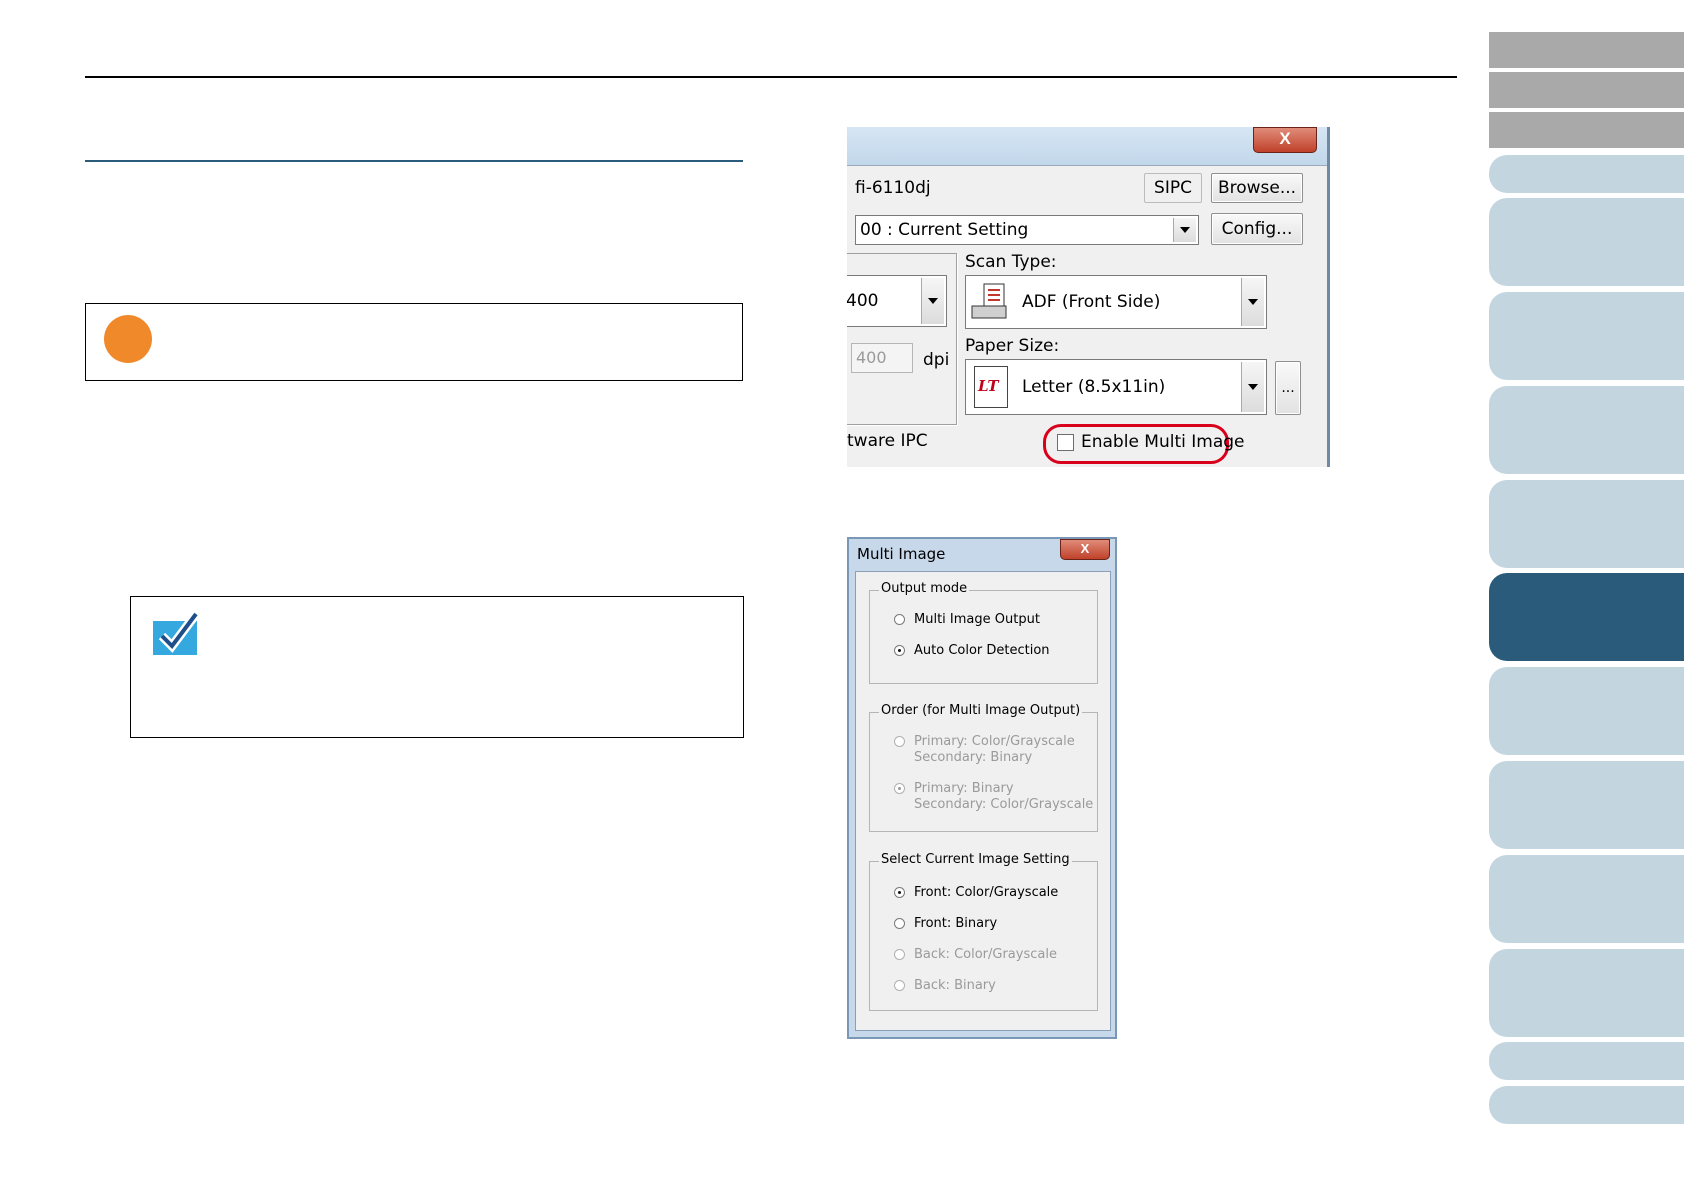  I want to click on enable-multi-image-checkbox: Enable Multi Image, so click(1182, 443).